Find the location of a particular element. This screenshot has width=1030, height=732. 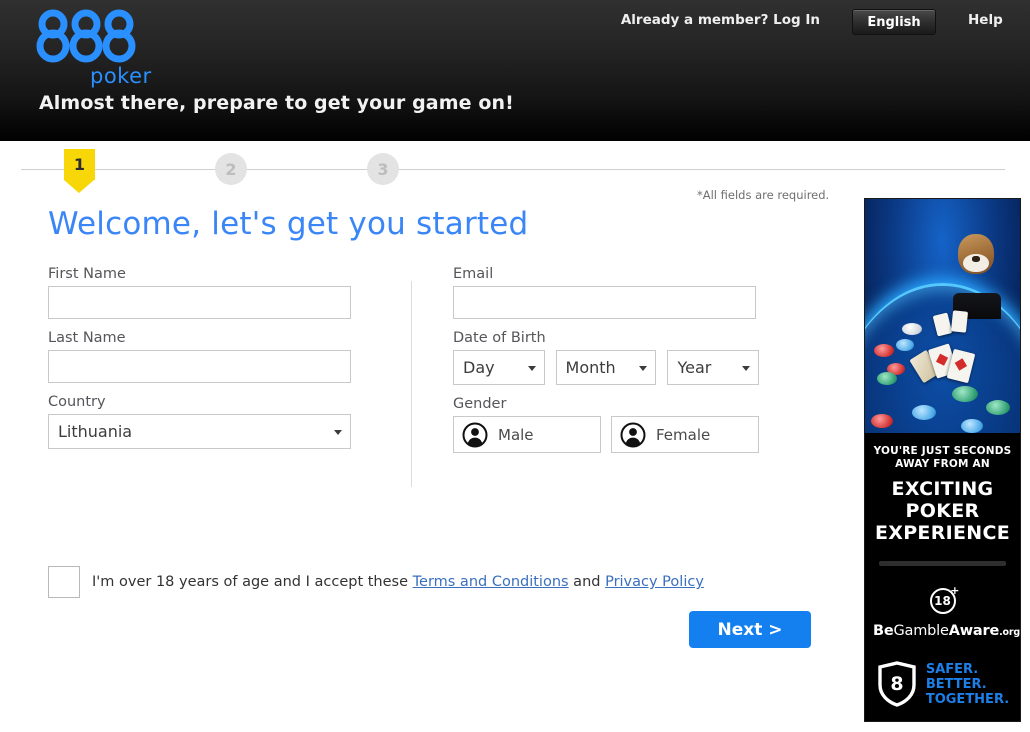

svg-text: 8 is located at coordinates (896, 684).